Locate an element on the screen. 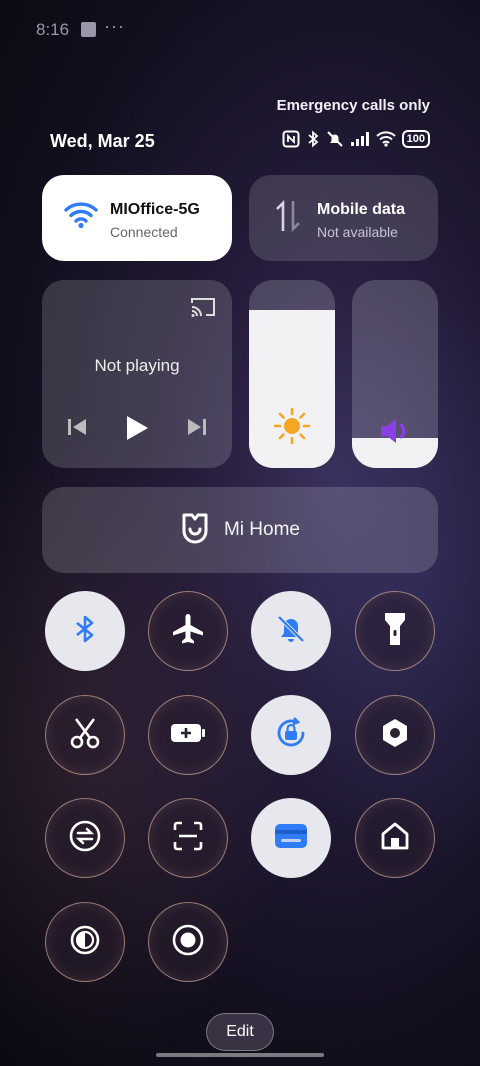  flashlight-icon is located at coordinates (395, 631).